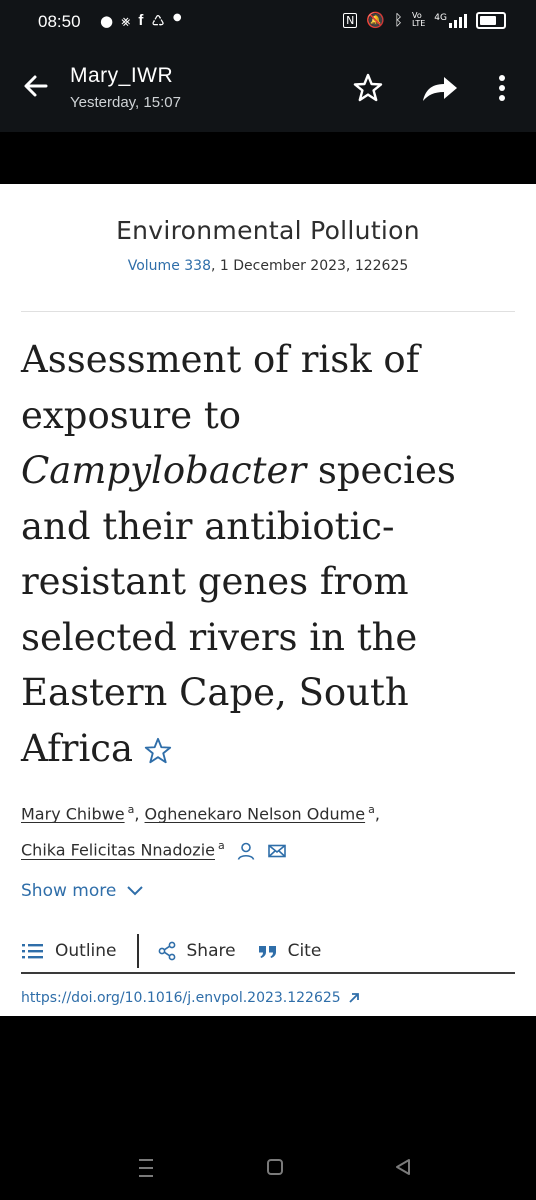 The width and height of the screenshot is (536, 1200). I want to click on 4g-signal-icon: 4G, so click(450, 20).